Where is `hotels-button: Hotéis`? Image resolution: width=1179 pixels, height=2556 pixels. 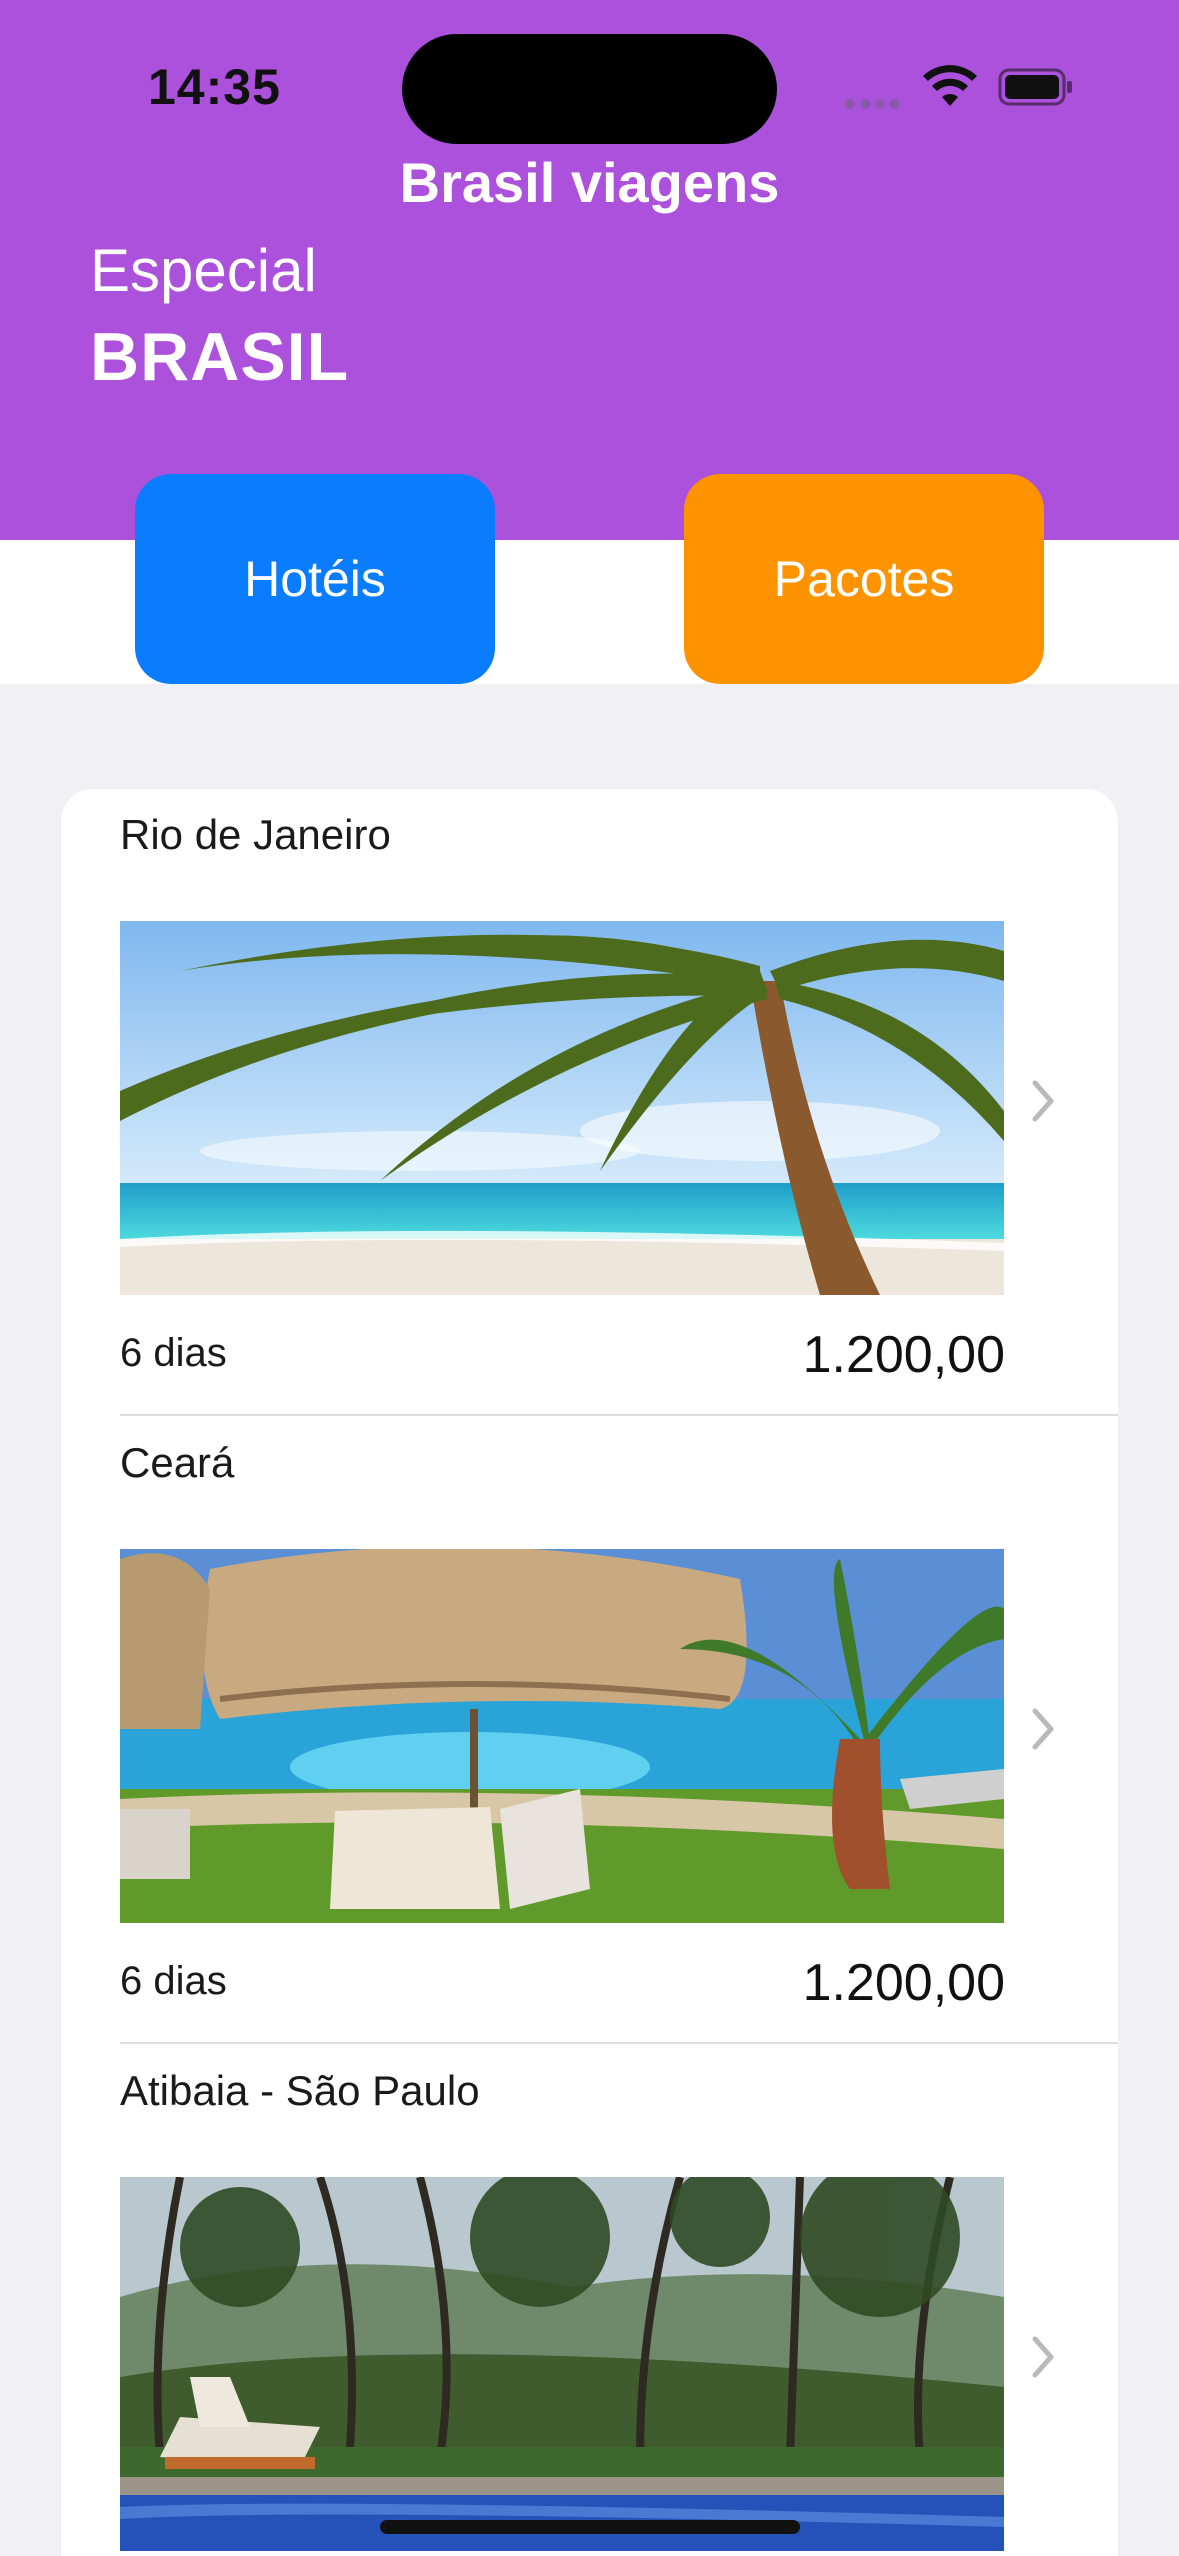 hotels-button: Hotéis is located at coordinates (315, 579).